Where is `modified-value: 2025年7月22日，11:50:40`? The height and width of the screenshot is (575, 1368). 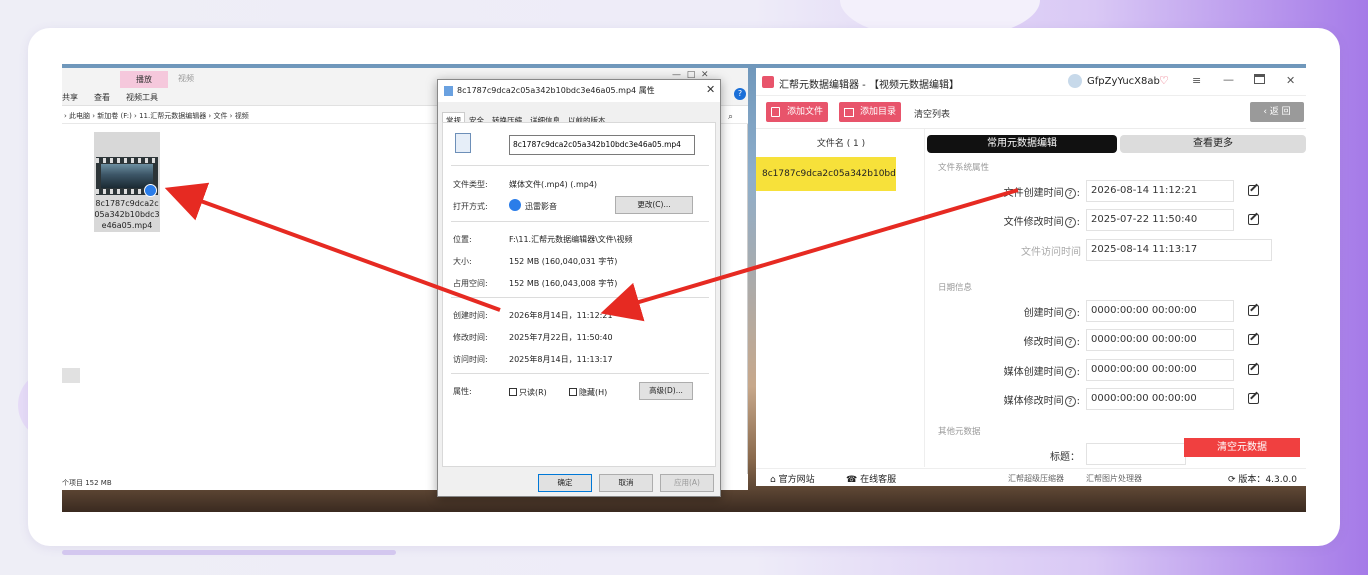
modified-value: 2025年7月22日，11:50:40 is located at coordinates (561, 337).